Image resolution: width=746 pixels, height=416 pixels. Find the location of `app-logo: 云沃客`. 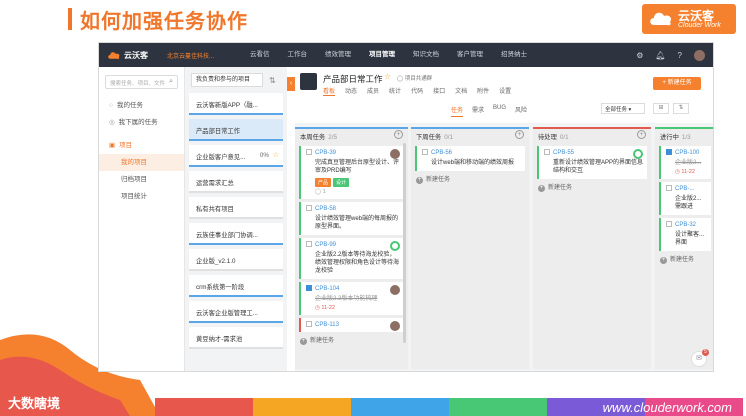

app-logo: 云沃客 is located at coordinates (133, 55).